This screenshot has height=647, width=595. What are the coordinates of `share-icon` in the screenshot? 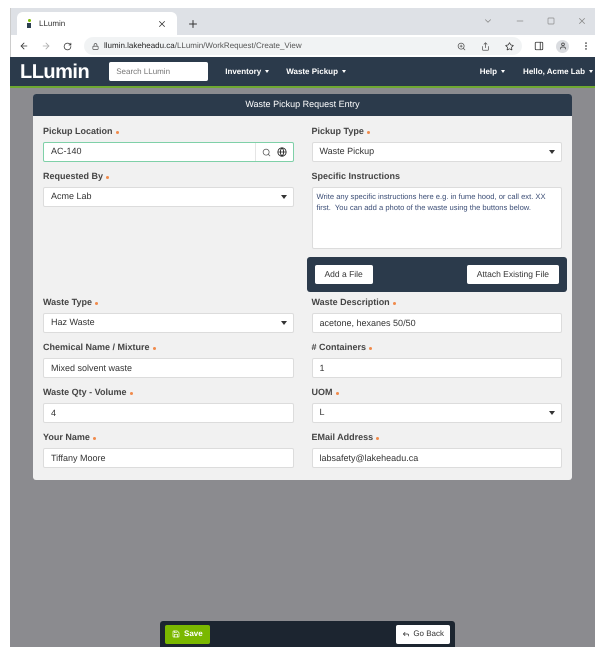 It's located at (485, 46).